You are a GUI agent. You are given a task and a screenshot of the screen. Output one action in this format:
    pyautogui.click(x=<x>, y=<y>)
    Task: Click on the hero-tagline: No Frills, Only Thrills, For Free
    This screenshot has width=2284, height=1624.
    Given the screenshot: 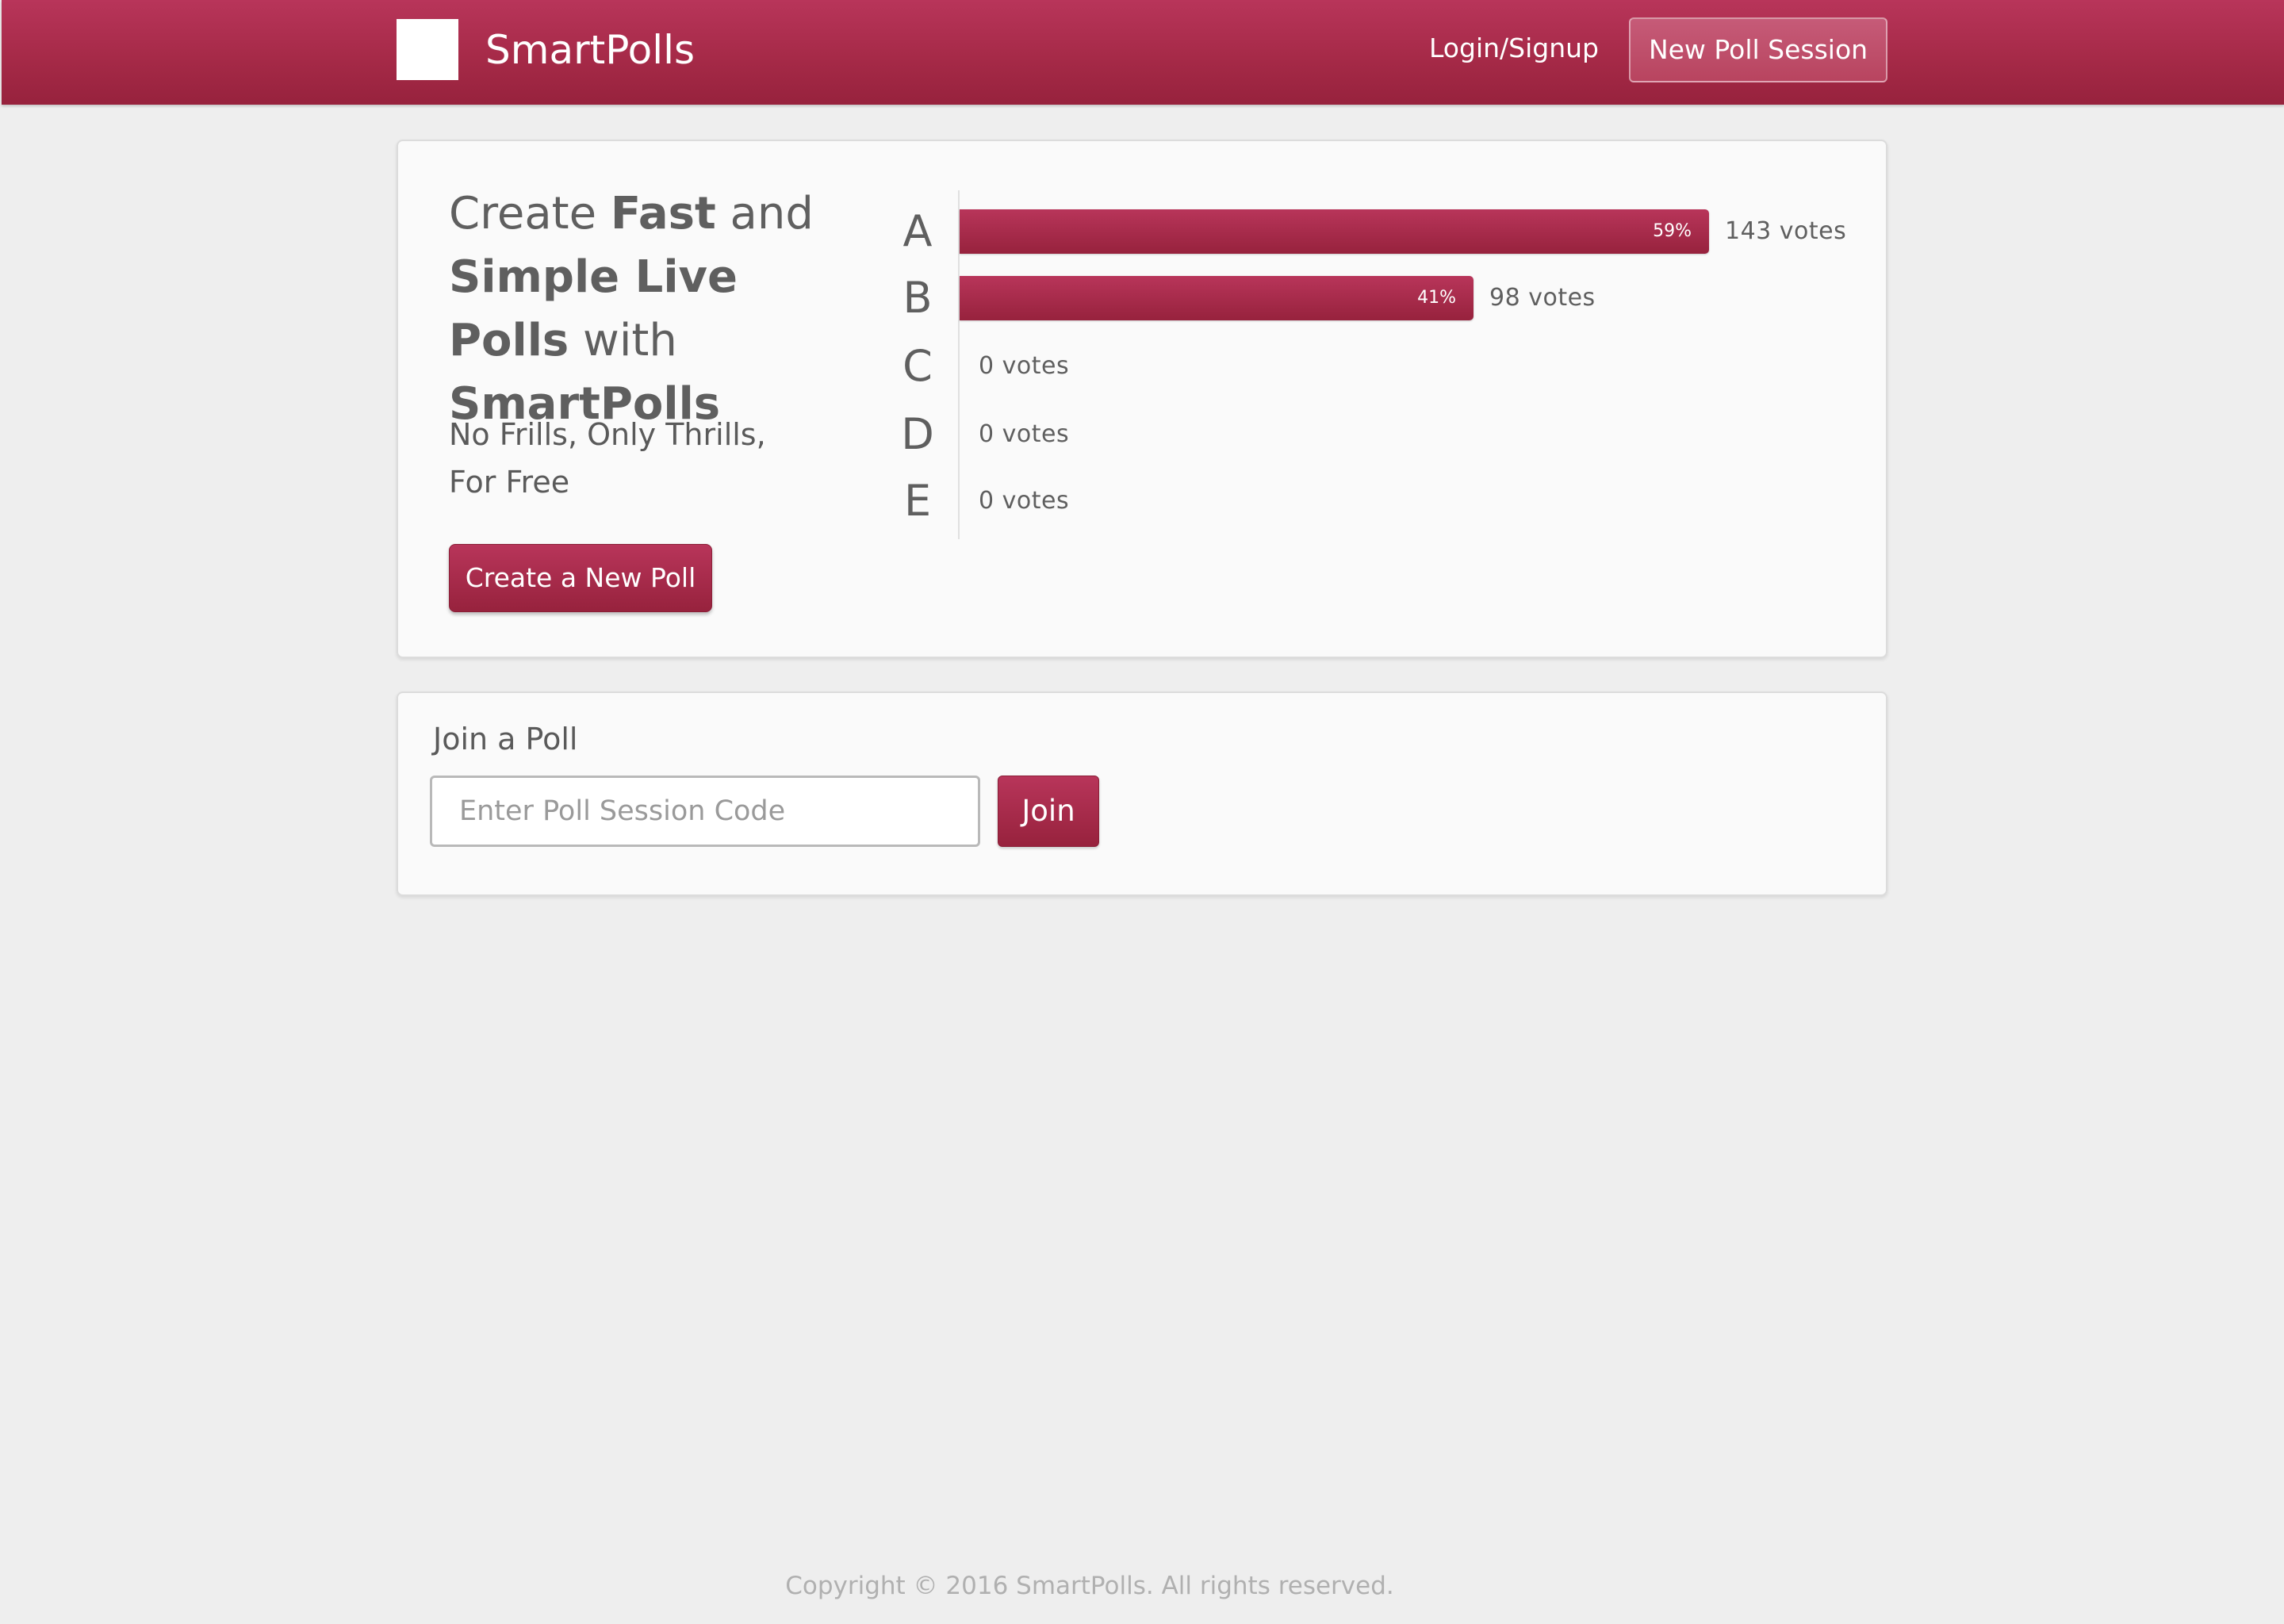 What is the action you would take?
    pyautogui.click(x=655, y=459)
    